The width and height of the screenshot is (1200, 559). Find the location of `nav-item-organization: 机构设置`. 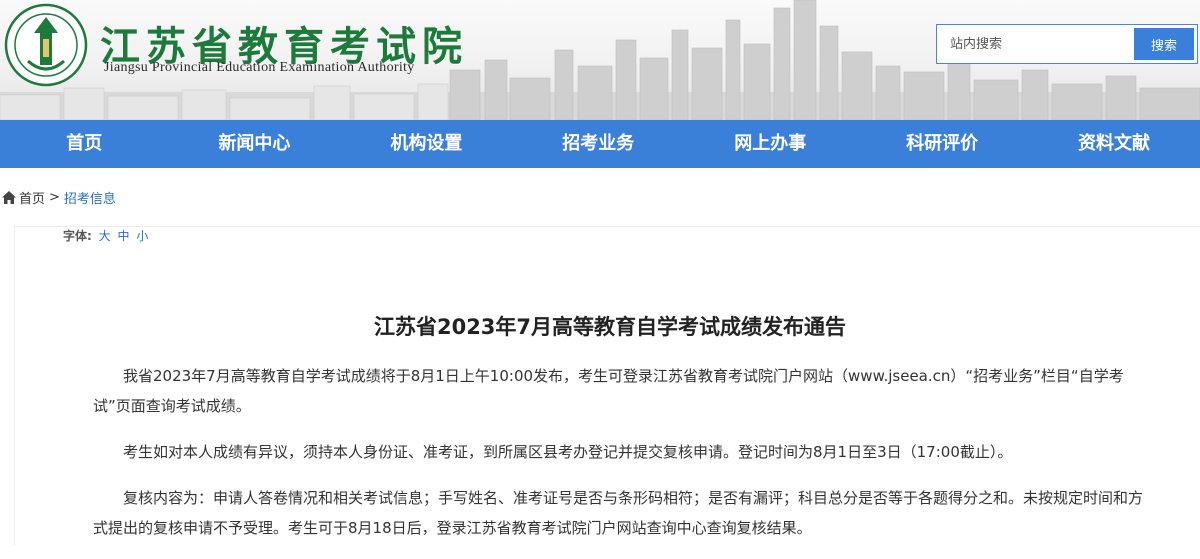

nav-item-organization: 机构设置 is located at coordinates (426, 144).